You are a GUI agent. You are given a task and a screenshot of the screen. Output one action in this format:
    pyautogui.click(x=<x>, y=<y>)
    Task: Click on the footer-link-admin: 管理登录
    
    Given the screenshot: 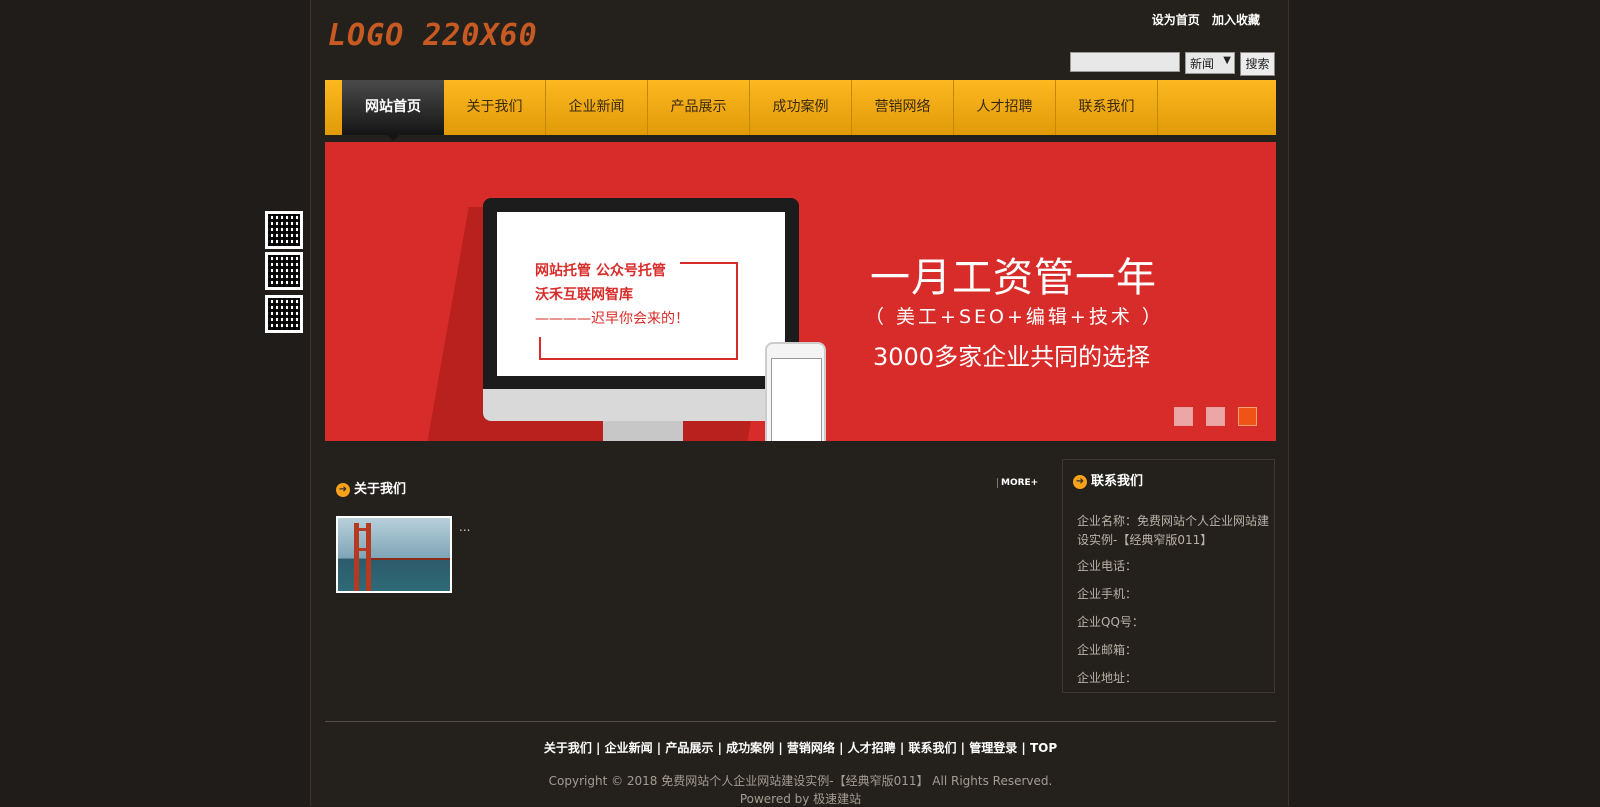 What is the action you would take?
    pyautogui.click(x=993, y=748)
    